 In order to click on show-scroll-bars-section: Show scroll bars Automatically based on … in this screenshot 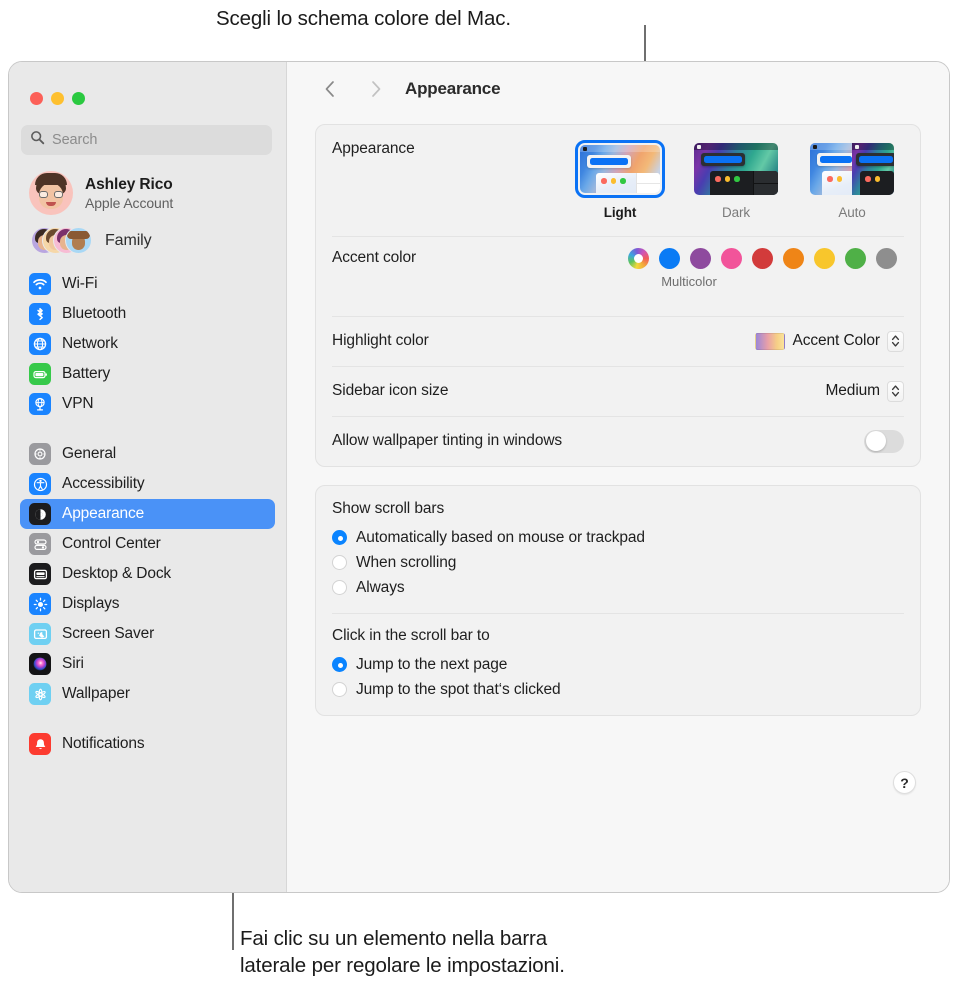, I will do `click(618, 549)`.